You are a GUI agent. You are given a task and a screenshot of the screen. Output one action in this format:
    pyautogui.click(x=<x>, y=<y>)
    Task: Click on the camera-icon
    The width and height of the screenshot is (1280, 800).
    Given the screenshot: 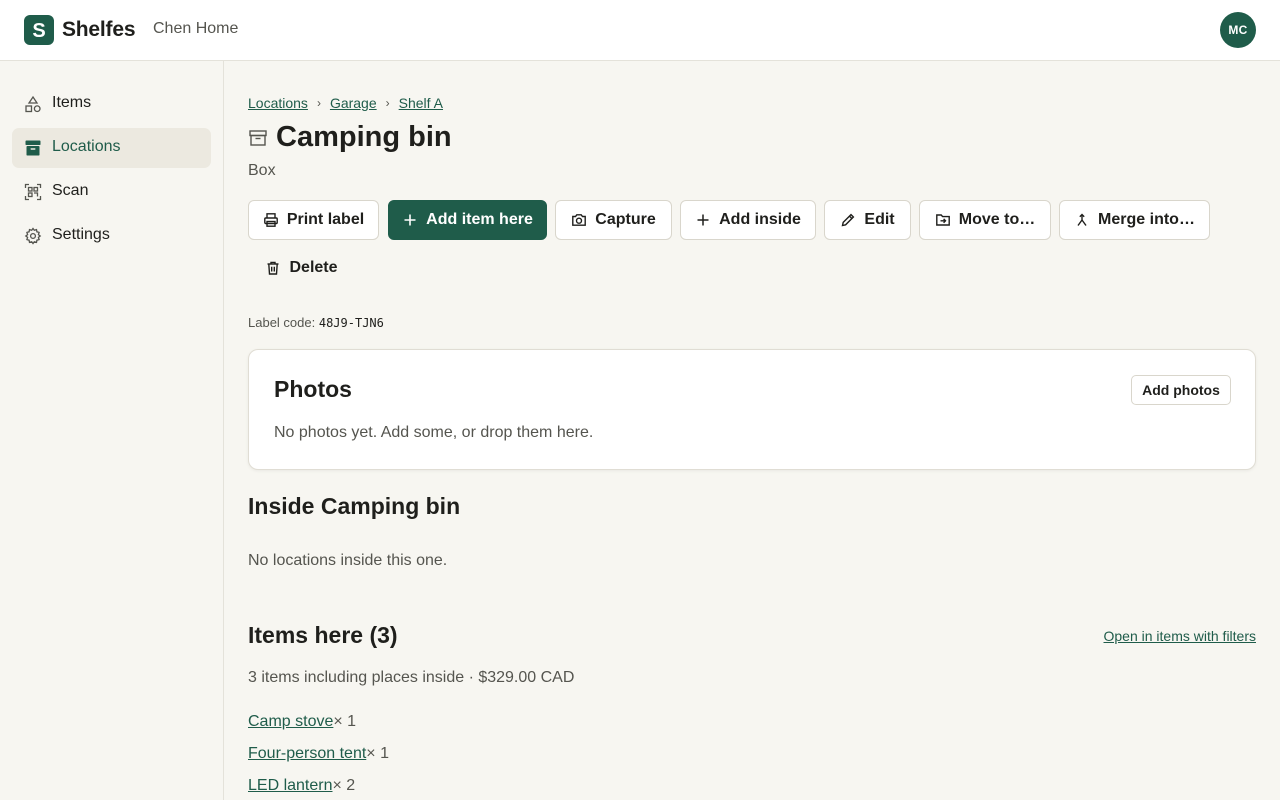 What is the action you would take?
    pyautogui.click(x=579, y=220)
    